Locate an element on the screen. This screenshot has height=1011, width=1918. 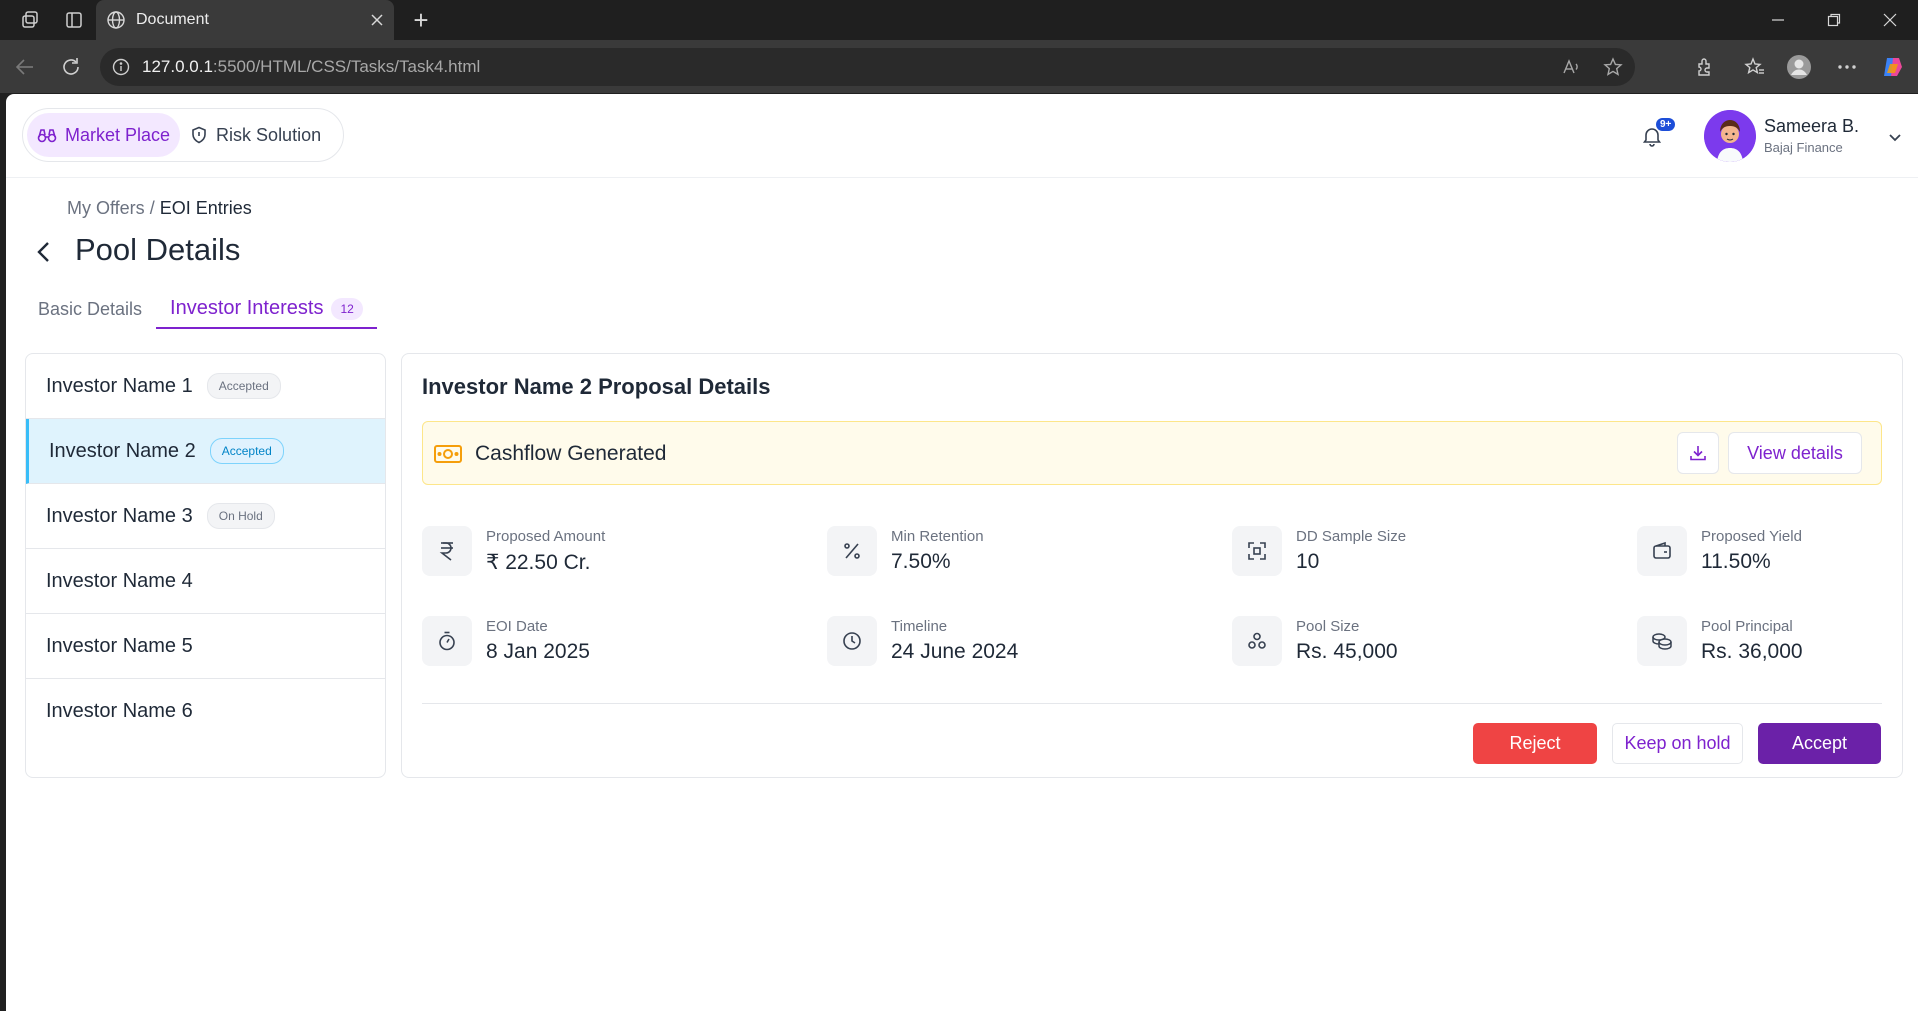
chevron-down-icon is located at coordinates (1895, 137).